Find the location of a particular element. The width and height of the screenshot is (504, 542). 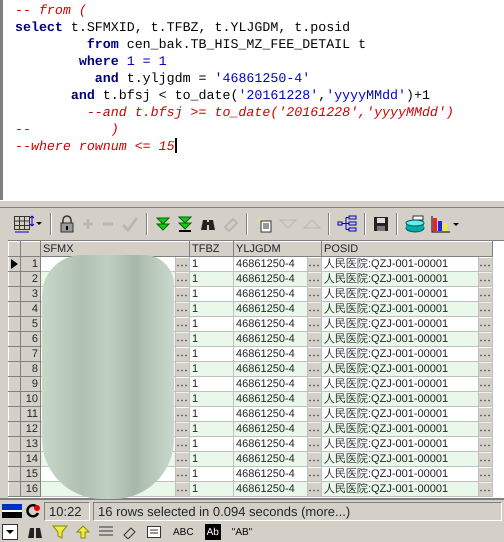

table-cell: 1 is located at coordinates (212, 489).